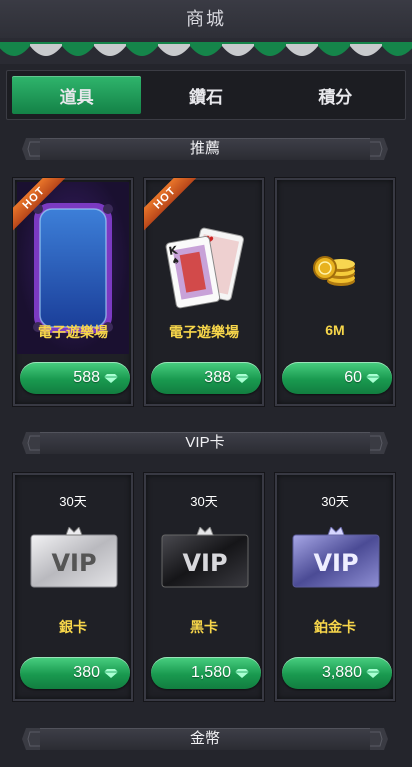  What do you see at coordinates (77, 95) in the screenshot?
I see `tab-items: 道具` at bounding box center [77, 95].